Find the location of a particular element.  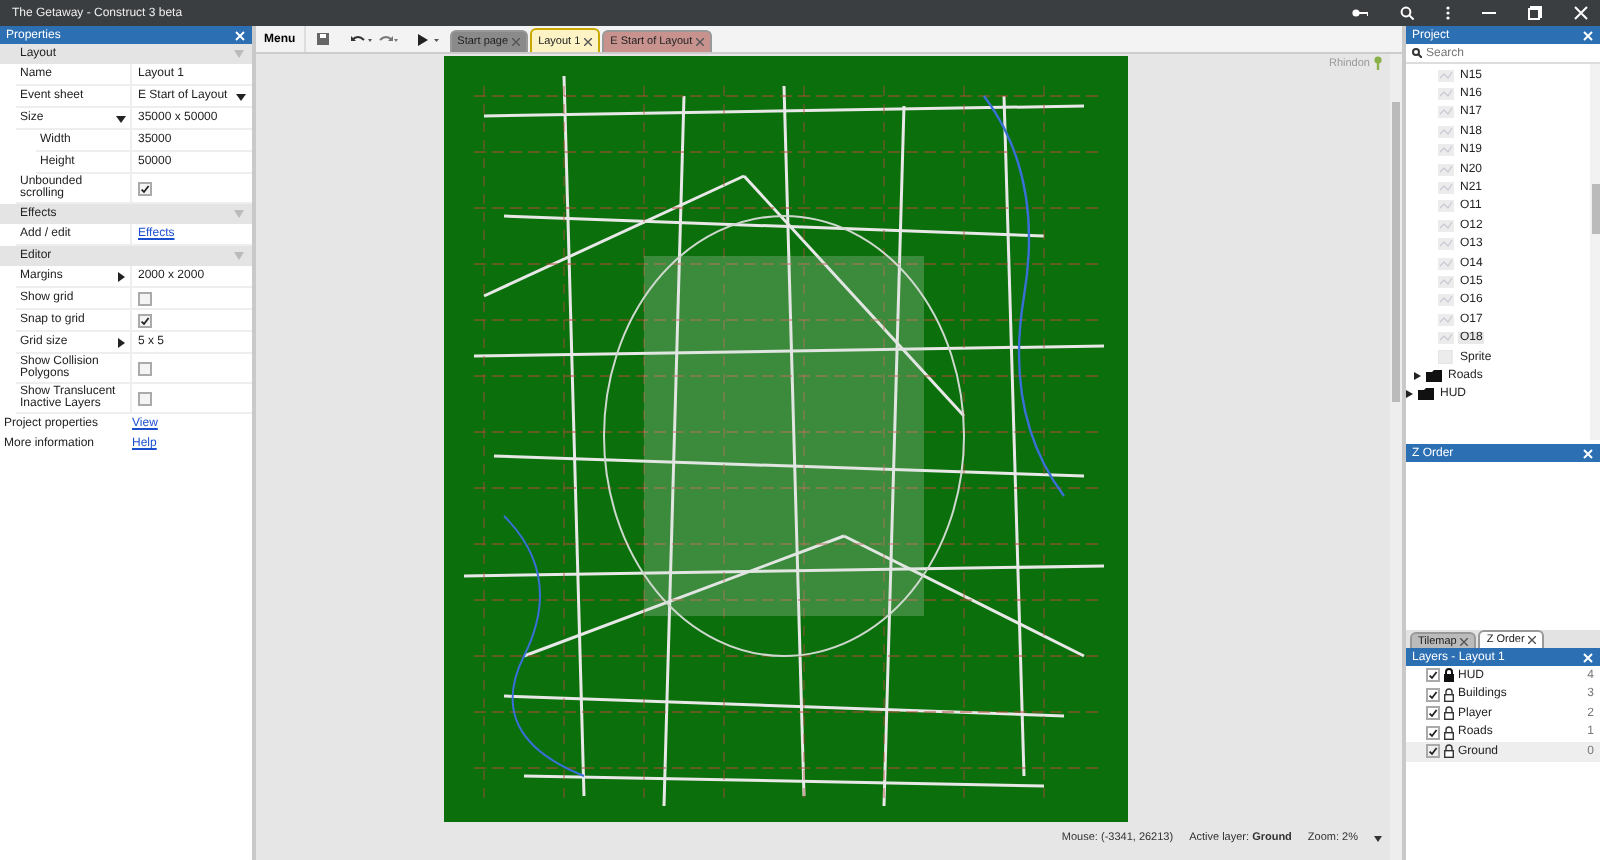

sprite-icon is located at coordinates (1446, 357).